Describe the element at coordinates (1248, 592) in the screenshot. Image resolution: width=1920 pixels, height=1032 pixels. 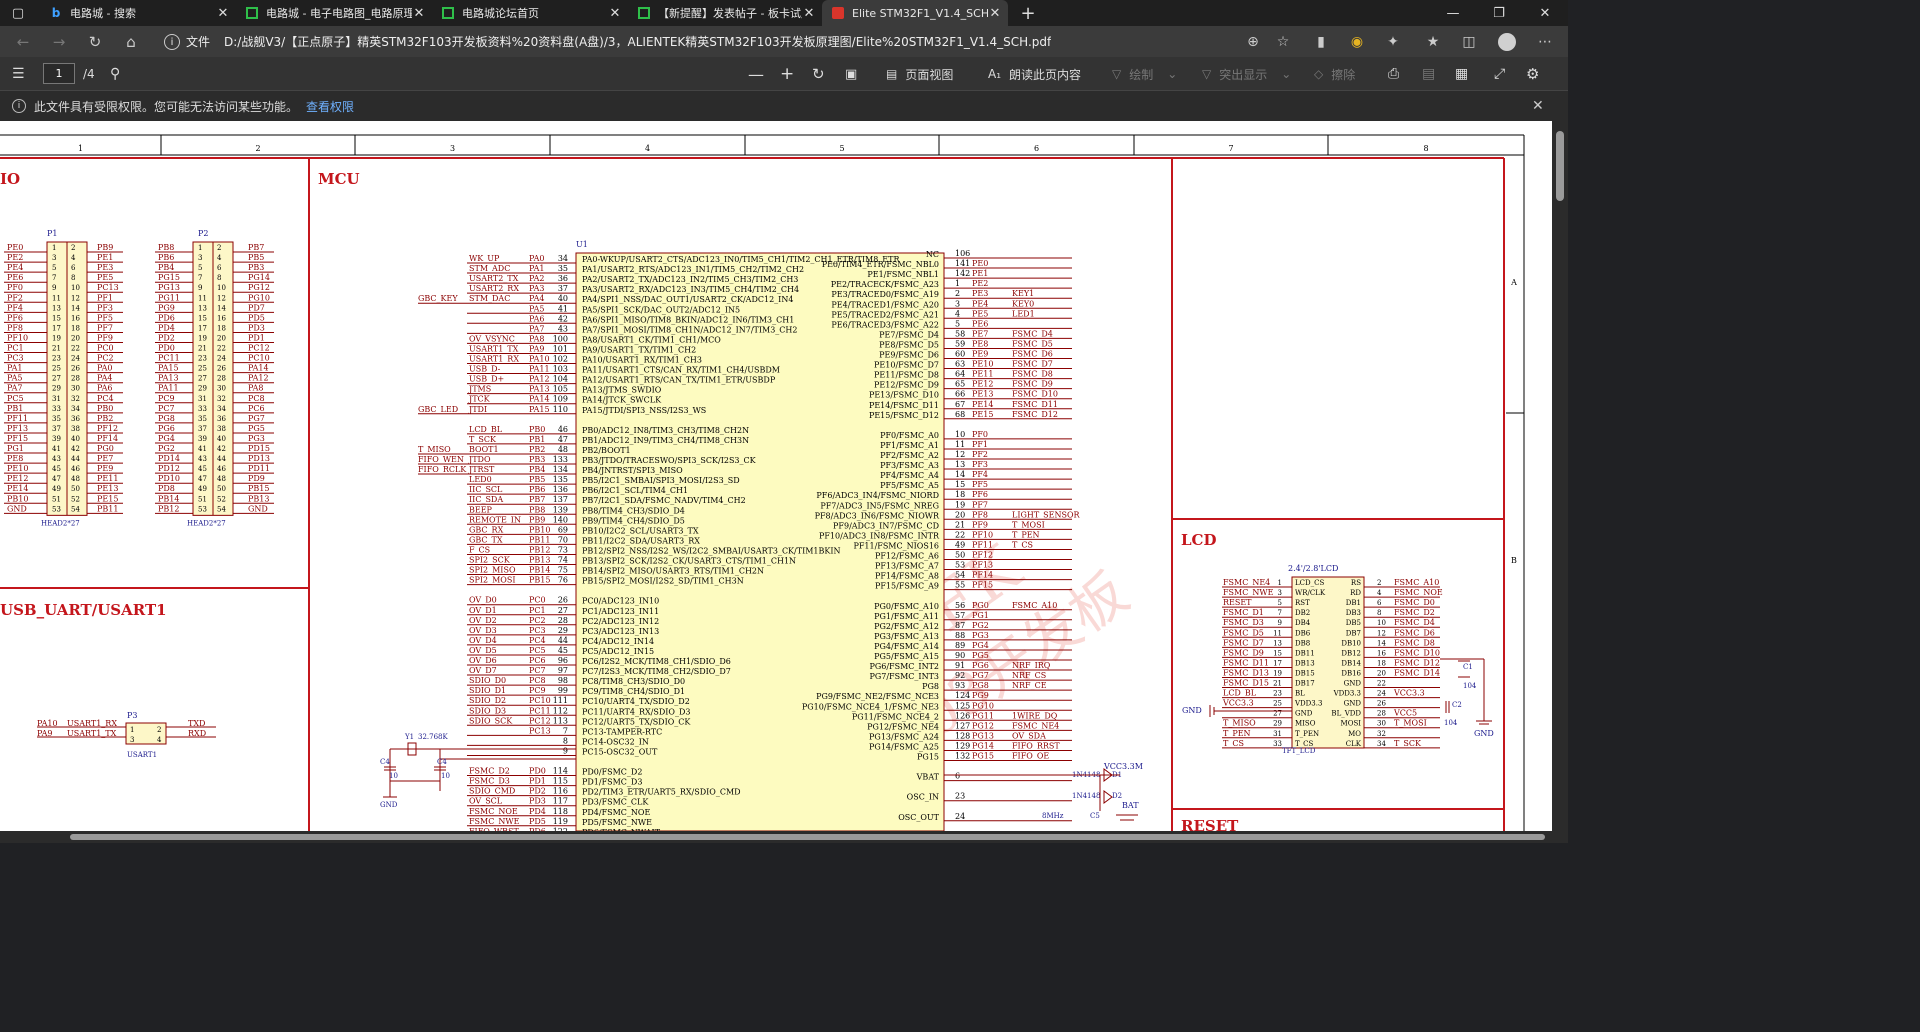
I see `net-label: FSMC_NWE` at that location.